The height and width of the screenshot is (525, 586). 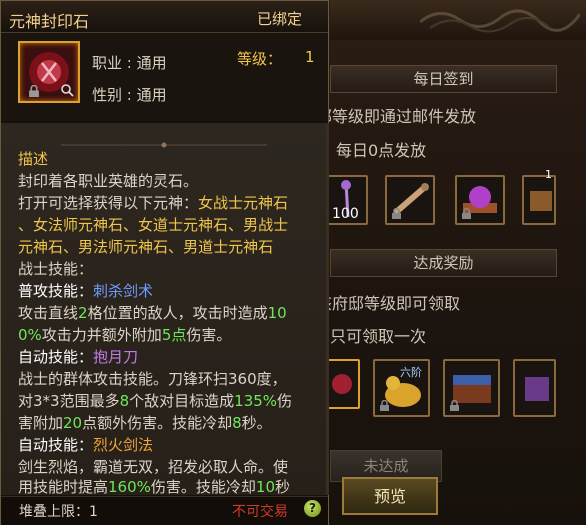 I want to click on reward-slot-6: 六阶, so click(x=401, y=388).